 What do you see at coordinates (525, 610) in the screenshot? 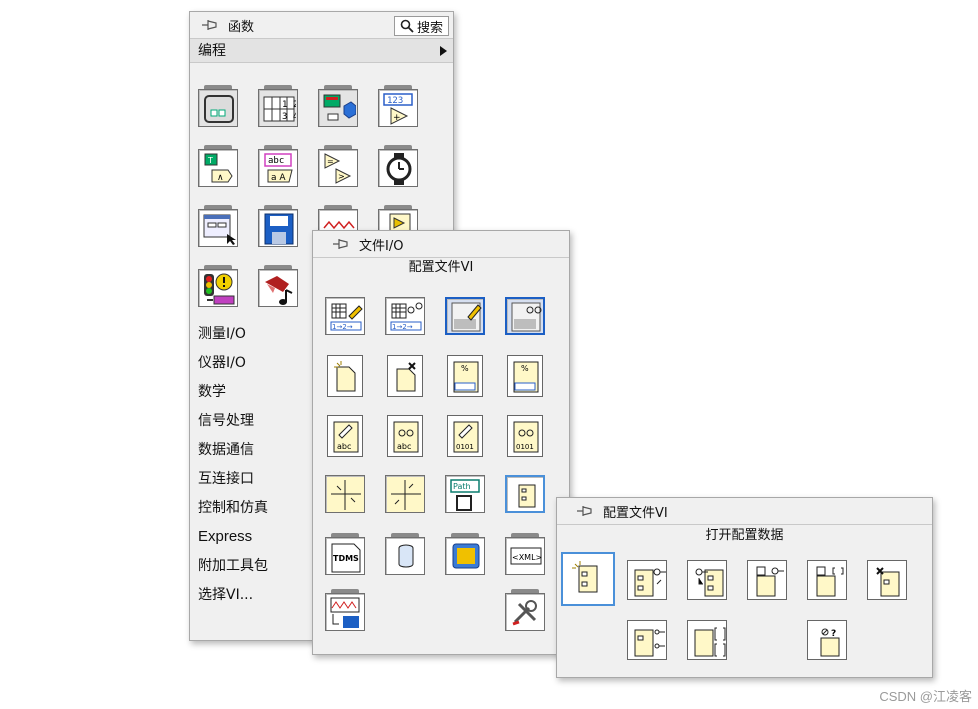
I see `libraries-tools-icon` at bounding box center [525, 610].